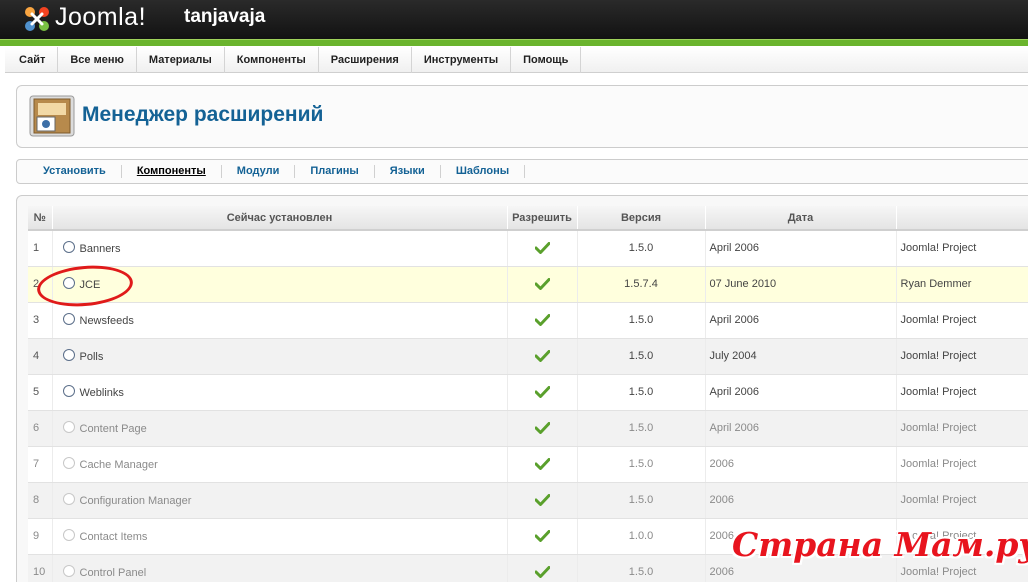 The width and height of the screenshot is (1028, 582). I want to click on table-row: 3 Newsfeeds 1.5.0 April 2006 Joomla! Project, so click(528, 320).